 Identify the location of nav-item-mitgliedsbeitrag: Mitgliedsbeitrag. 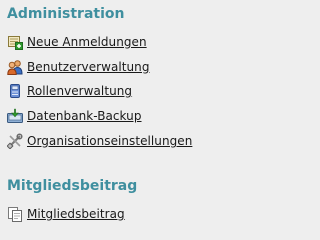
(66, 214).